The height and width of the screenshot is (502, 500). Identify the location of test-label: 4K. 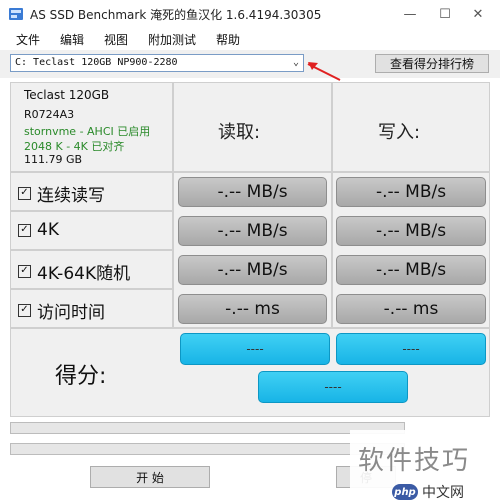
(48, 230).